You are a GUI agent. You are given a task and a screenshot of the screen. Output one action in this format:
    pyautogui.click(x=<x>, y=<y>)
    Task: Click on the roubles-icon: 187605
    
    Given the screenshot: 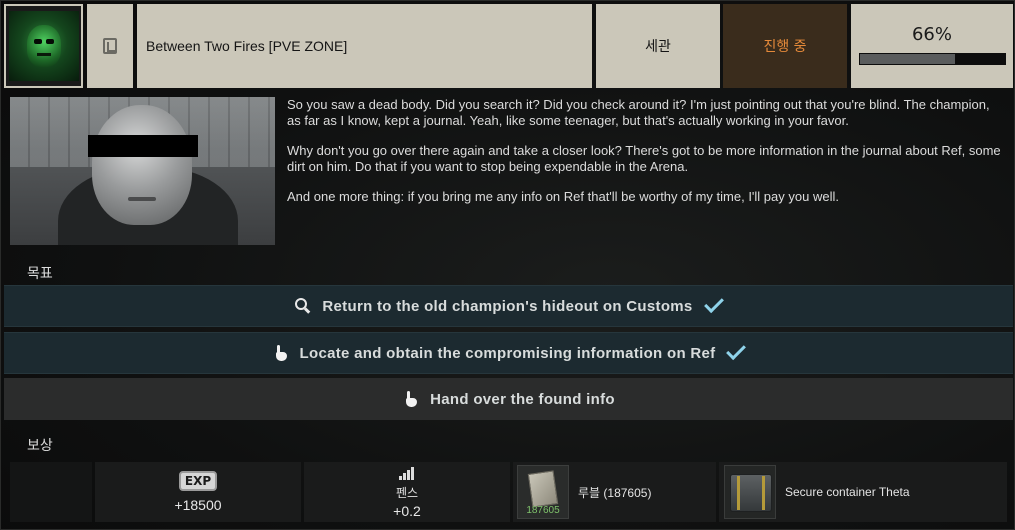 What is the action you would take?
    pyautogui.click(x=543, y=492)
    